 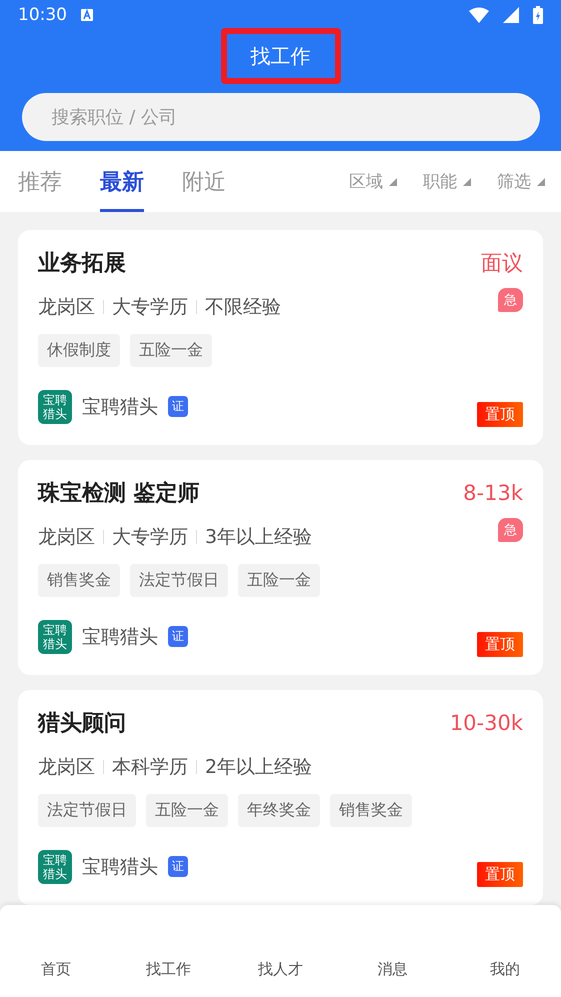 I want to click on search-field: 搜索职位 / 公司, so click(x=281, y=117).